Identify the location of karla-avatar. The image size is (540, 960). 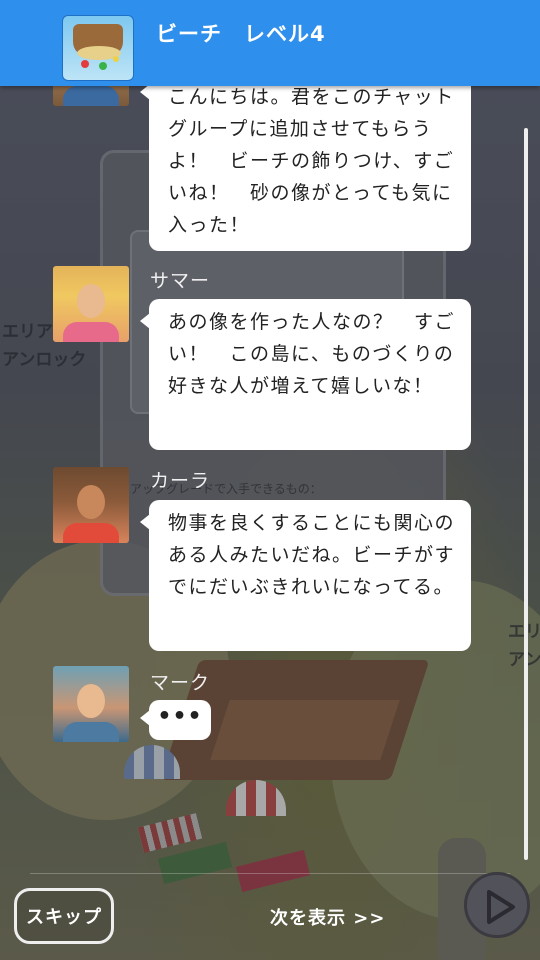
(91, 505).